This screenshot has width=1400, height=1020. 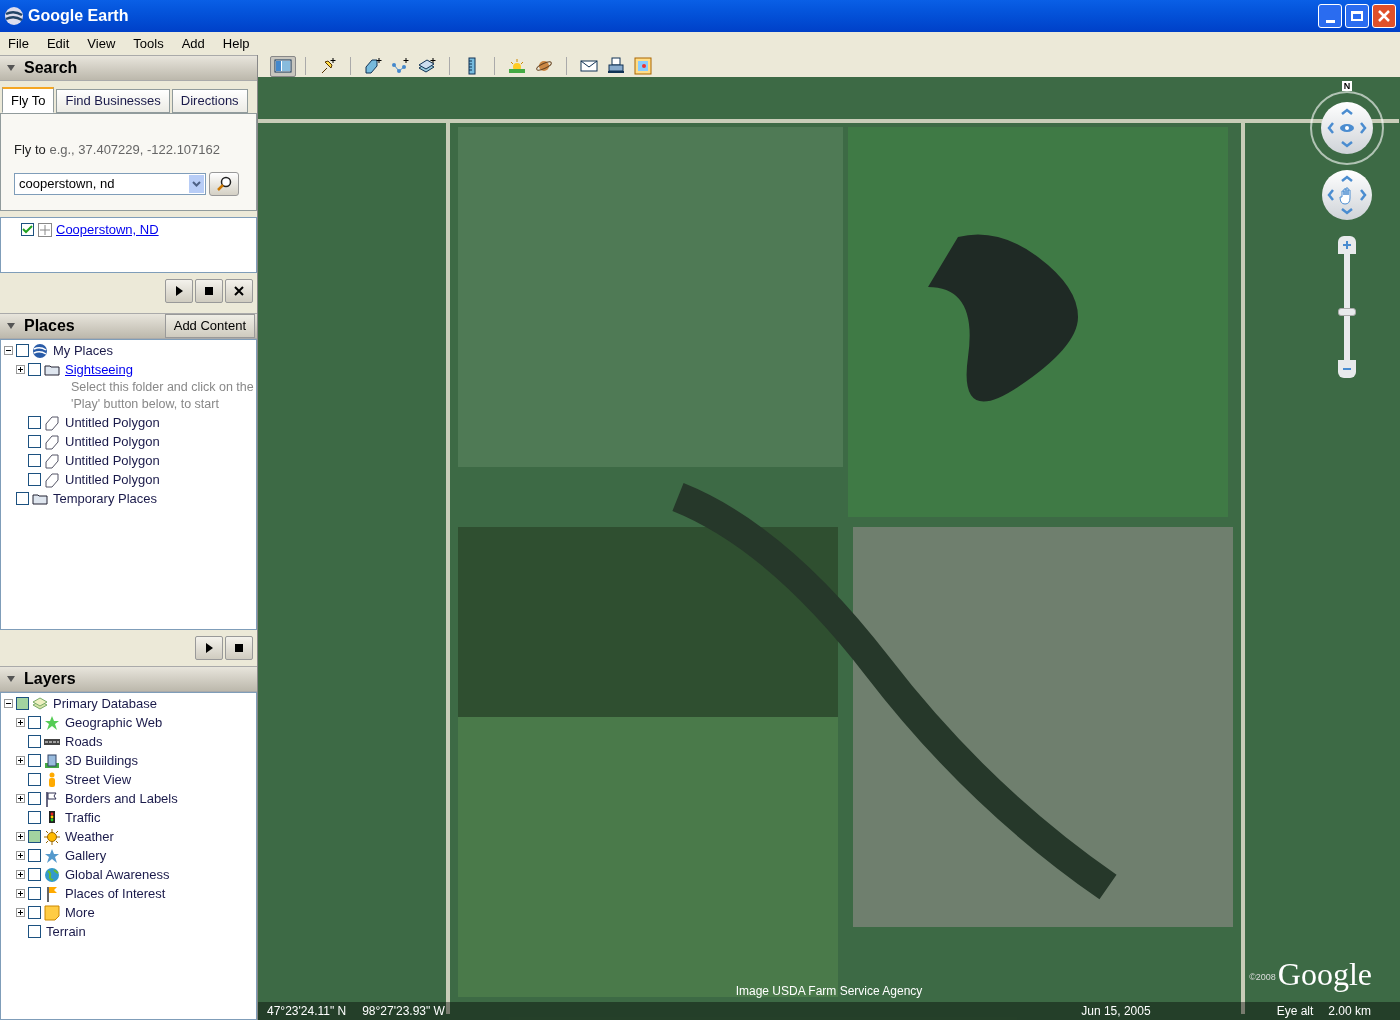 I want to click on look-control, so click(x=1347, y=128).